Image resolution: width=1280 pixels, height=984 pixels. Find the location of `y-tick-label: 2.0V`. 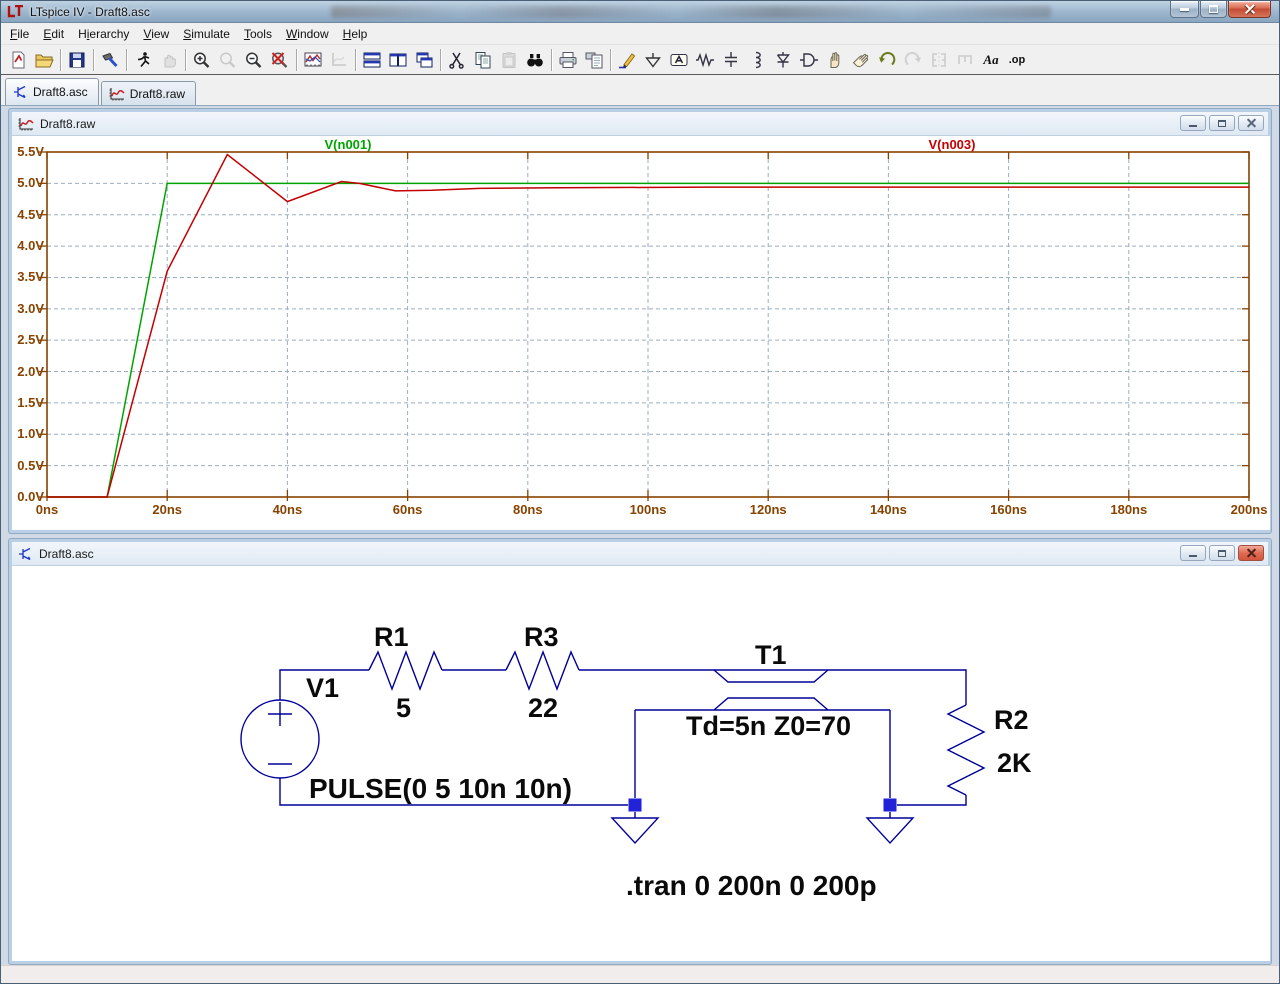

y-tick-label: 2.0V is located at coordinates (30, 371).